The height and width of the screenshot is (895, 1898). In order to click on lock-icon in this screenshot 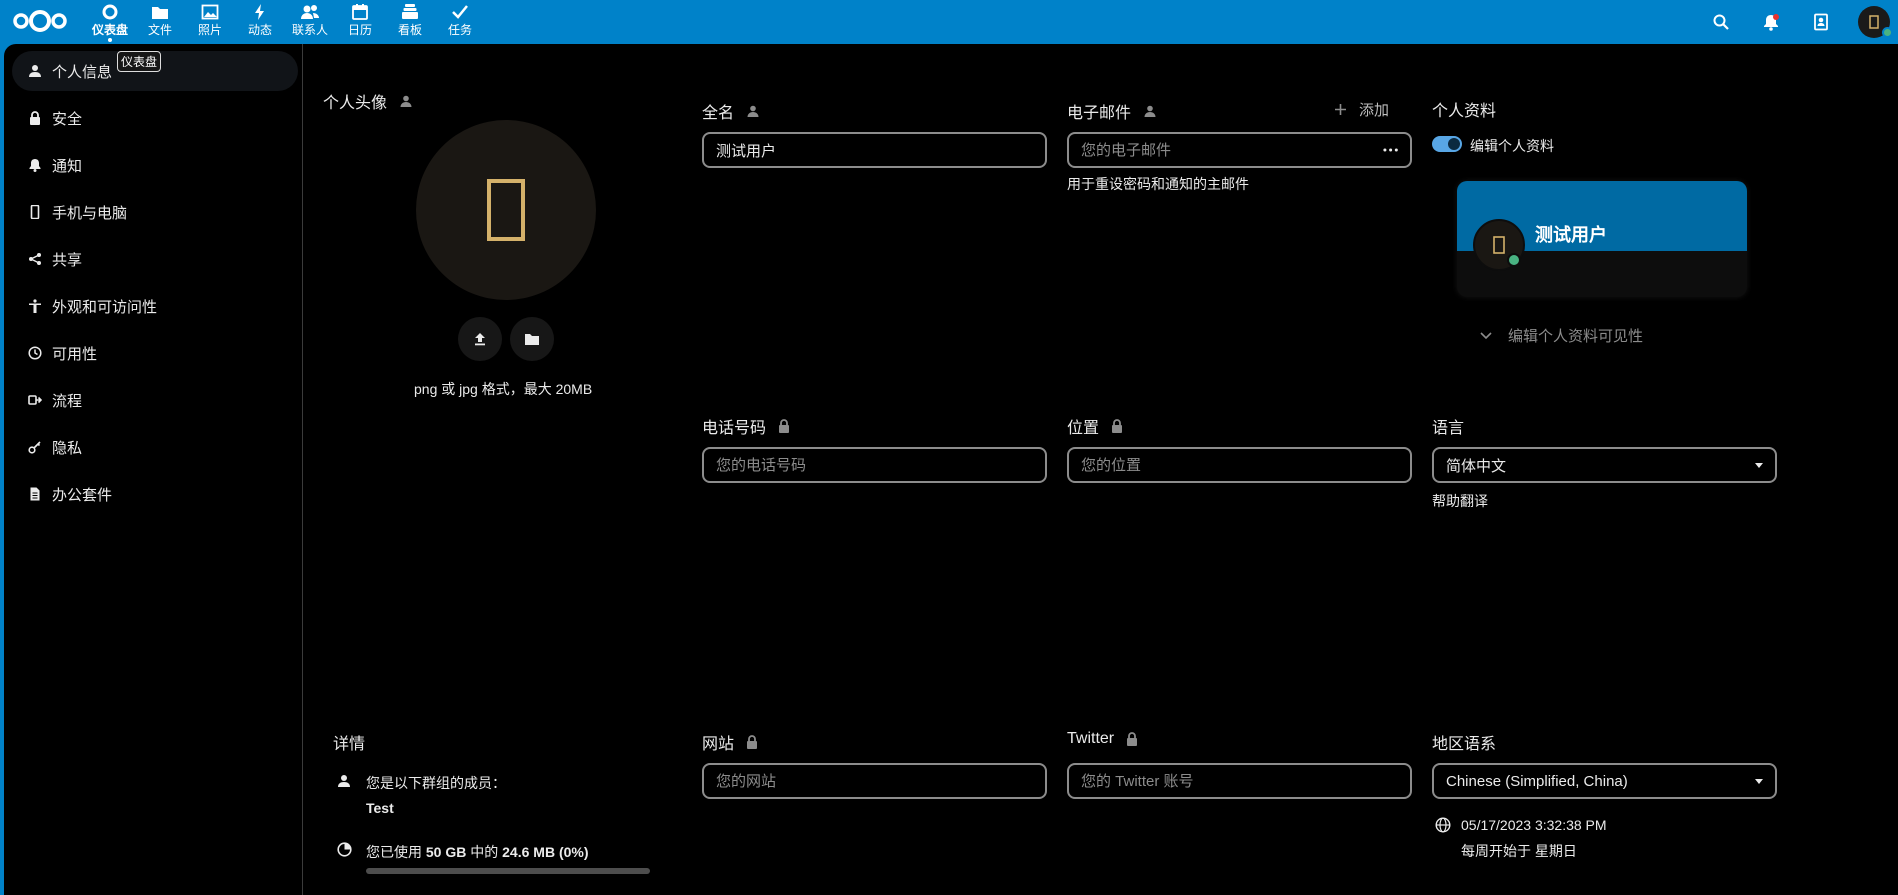, I will do `click(35, 118)`.